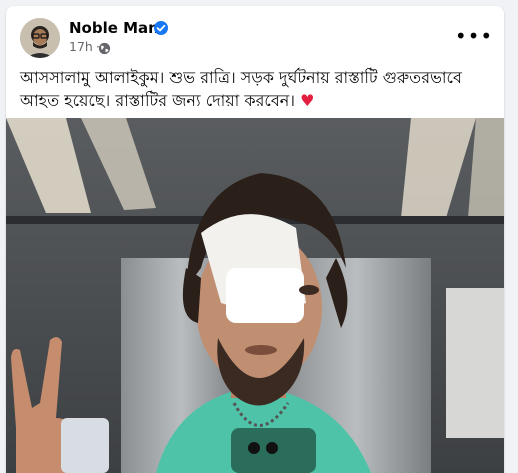  What do you see at coordinates (81, 46) in the screenshot?
I see `post-timestamp: 17h` at bounding box center [81, 46].